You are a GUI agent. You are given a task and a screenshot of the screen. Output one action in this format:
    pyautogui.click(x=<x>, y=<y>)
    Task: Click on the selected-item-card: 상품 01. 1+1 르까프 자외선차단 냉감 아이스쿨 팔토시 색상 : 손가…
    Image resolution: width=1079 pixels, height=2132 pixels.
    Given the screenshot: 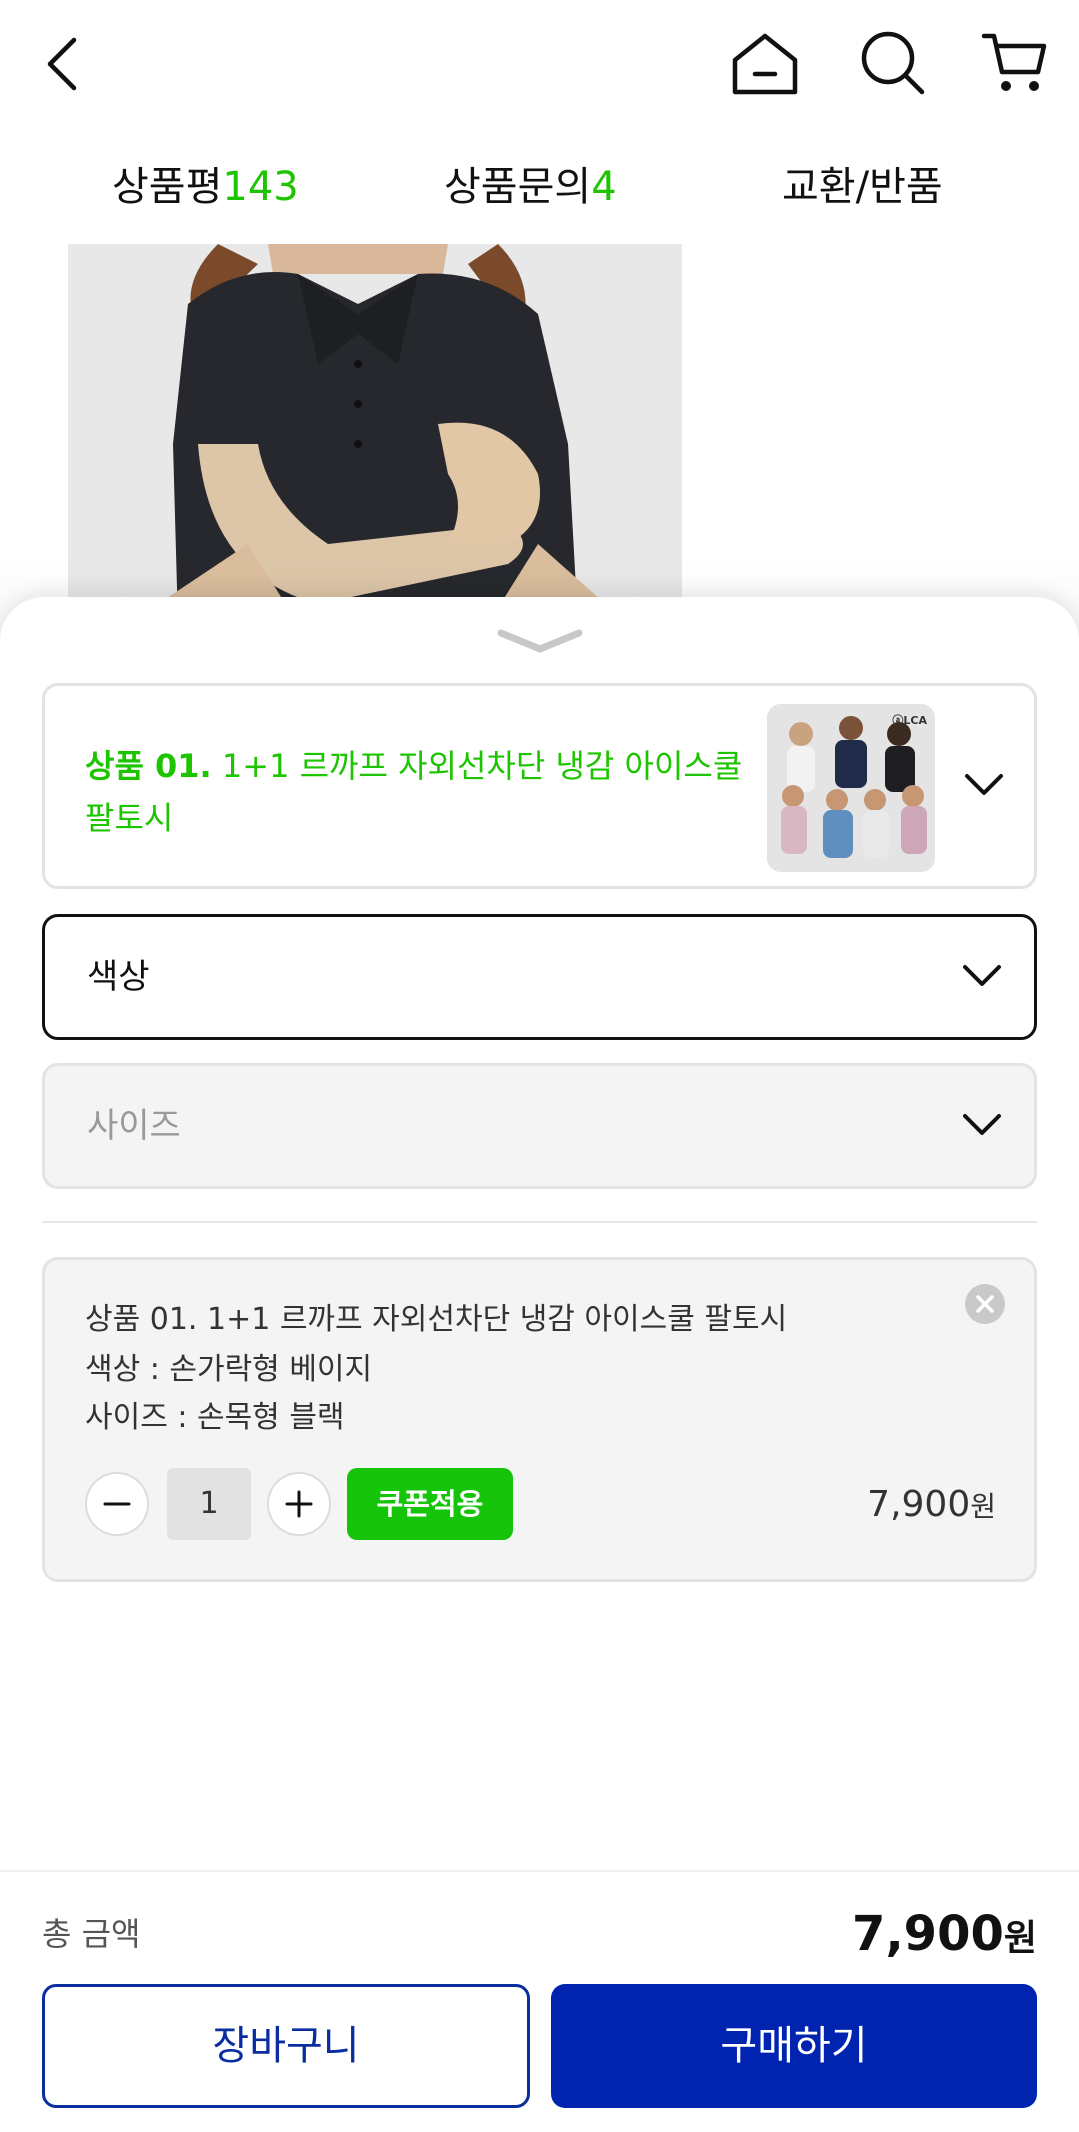 What is the action you would take?
    pyautogui.click(x=539, y=1419)
    